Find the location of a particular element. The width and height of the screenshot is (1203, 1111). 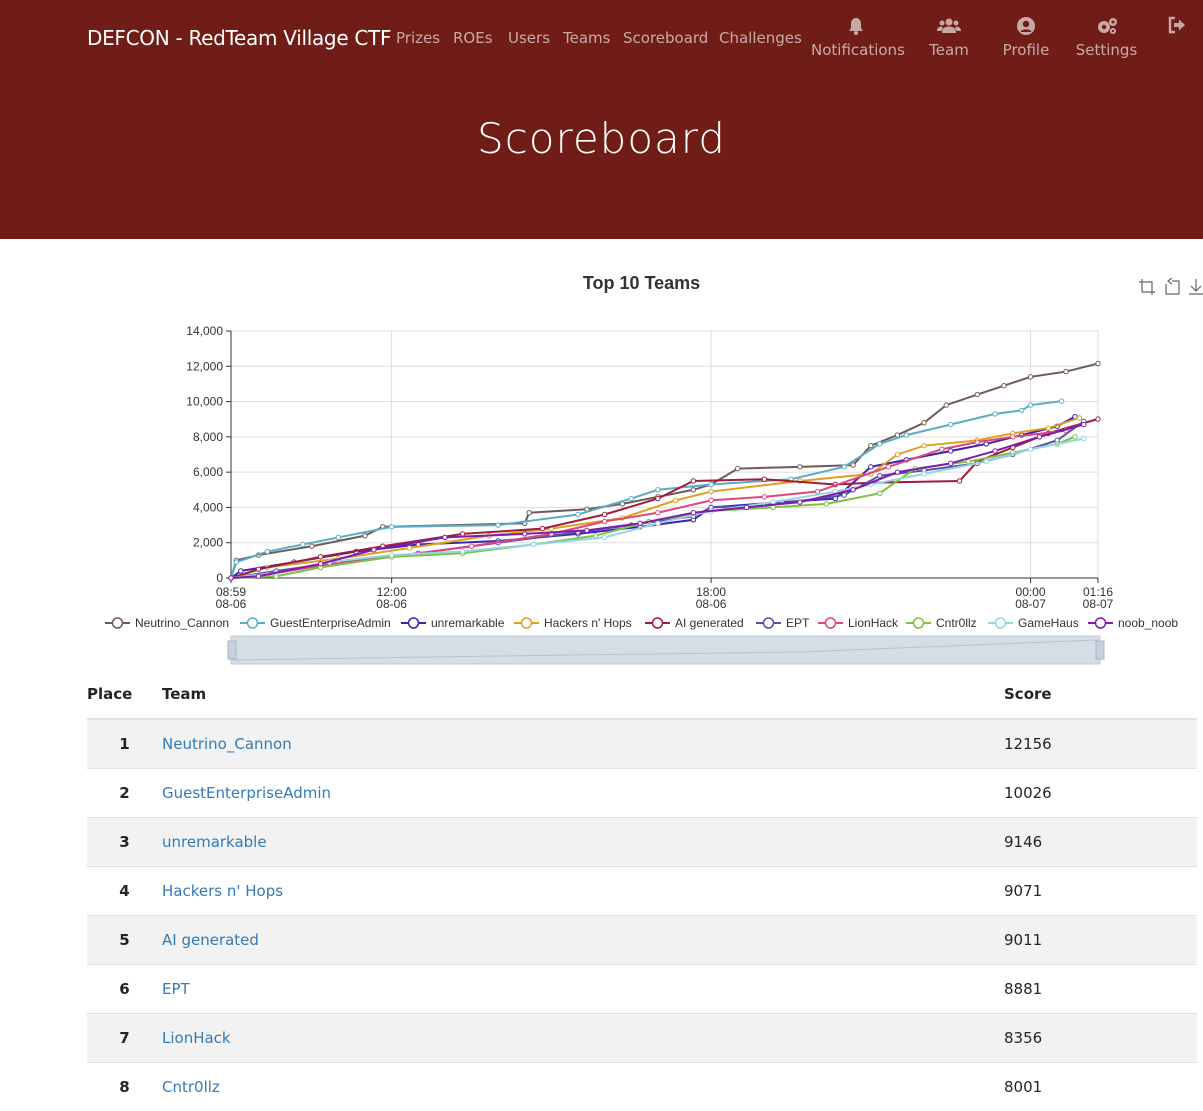

table-row: 5 AI generated 9011 is located at coordinates (642, 939).